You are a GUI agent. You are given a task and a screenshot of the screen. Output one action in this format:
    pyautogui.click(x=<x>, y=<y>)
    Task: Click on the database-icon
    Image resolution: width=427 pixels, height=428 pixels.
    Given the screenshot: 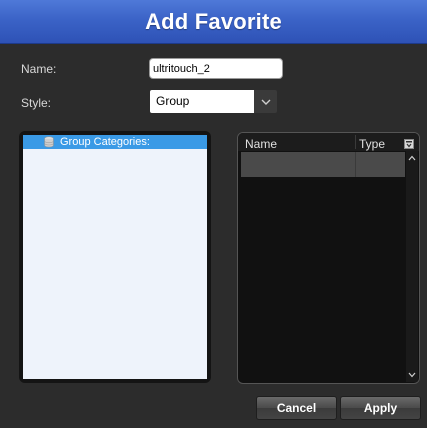 What is the action you would take?
    pyautogui.click(x=49, y=142)
    